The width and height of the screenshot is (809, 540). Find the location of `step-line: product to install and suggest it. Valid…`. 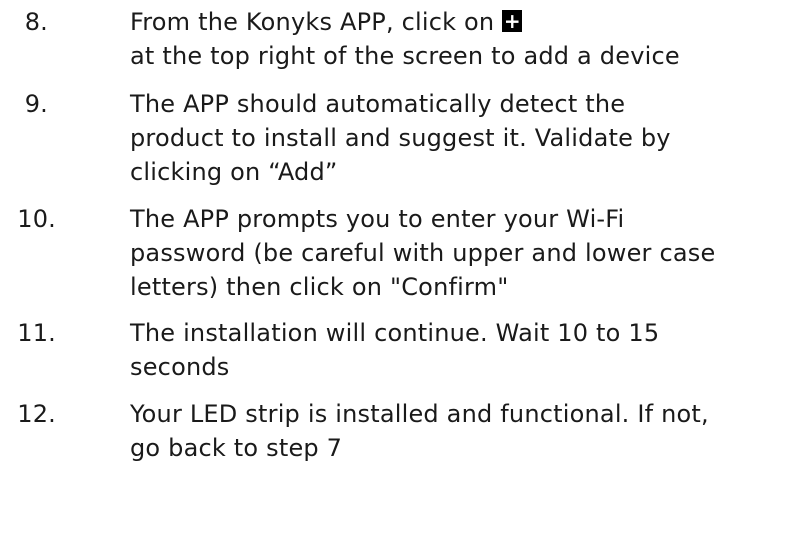

step-line: product to install and suggest it. Valid… is located at coordinates (400, 138).